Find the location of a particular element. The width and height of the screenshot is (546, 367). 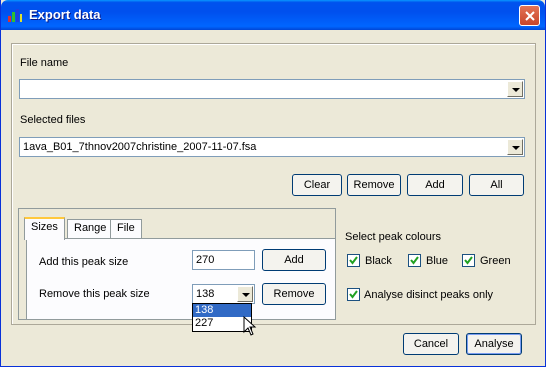

black-checkbox is located at coordinates (353, 260).